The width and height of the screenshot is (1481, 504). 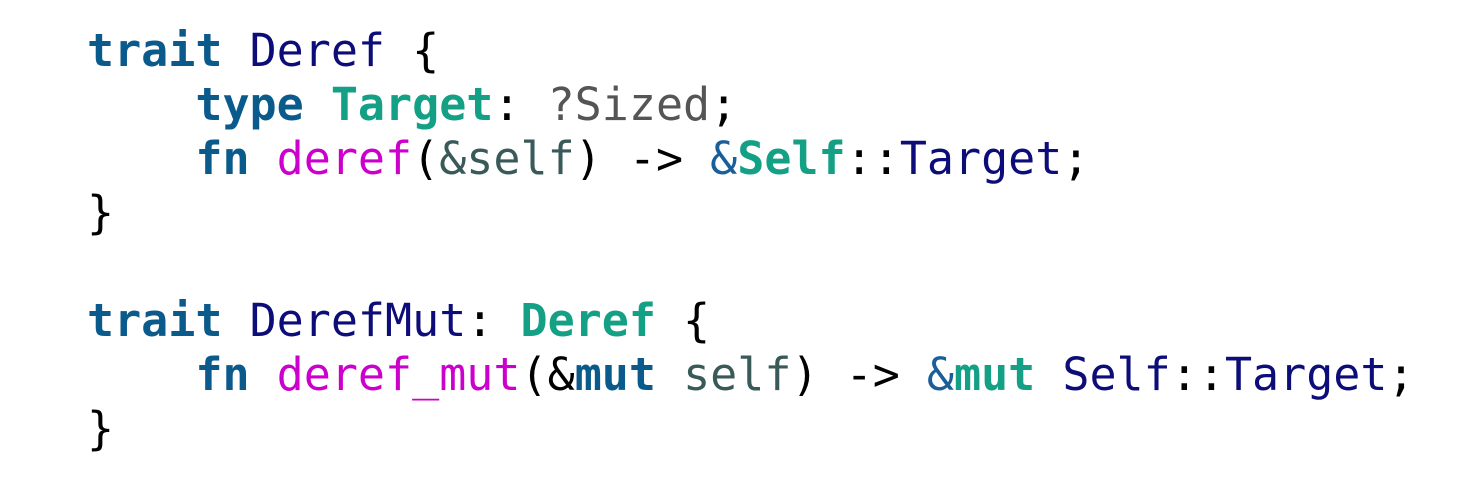 I want to click on code-line: trait Deref {, so click(x=751, y=51).